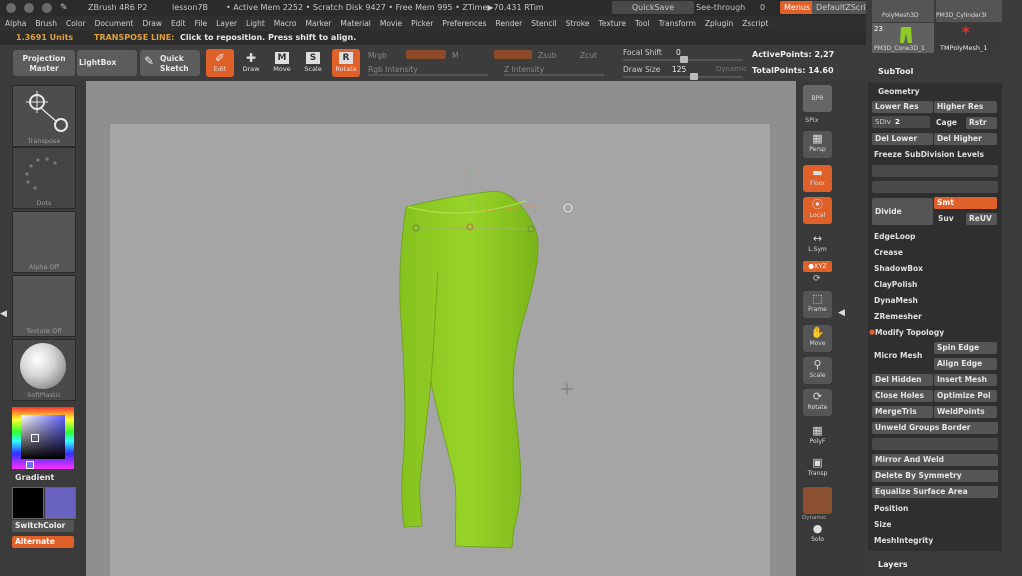 The height and width of the screenshot is (576, 1022). Describe the element at coordinates (817, 402) in the screenshot. I see `rotate-view-button: ⟳ Rotate` at that location.